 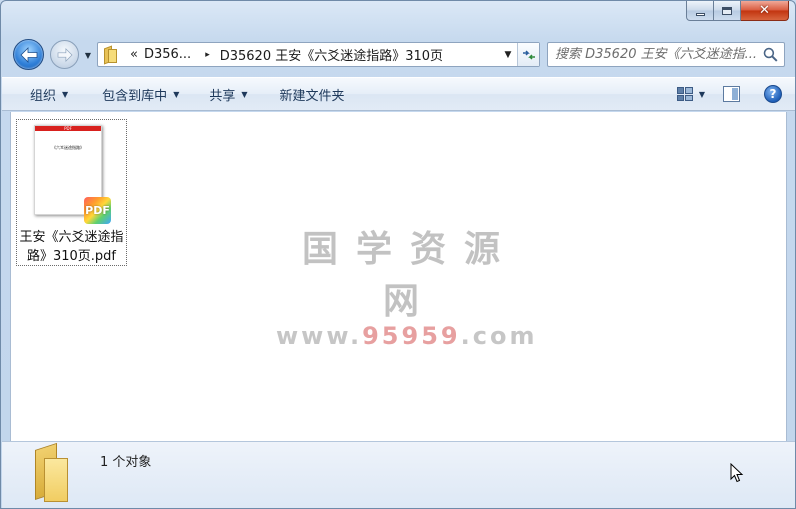 I want to click on search-box, so click(x=666, y=54).